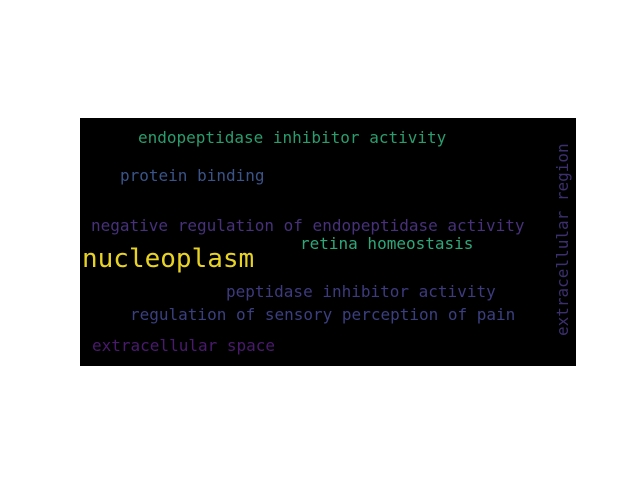 This screenshot has width=640, height=480. What do you see at coordinates (192, 175) in the screenshot?
I see `word-protein-binding: protein binding` at bounding box center [192, 175].